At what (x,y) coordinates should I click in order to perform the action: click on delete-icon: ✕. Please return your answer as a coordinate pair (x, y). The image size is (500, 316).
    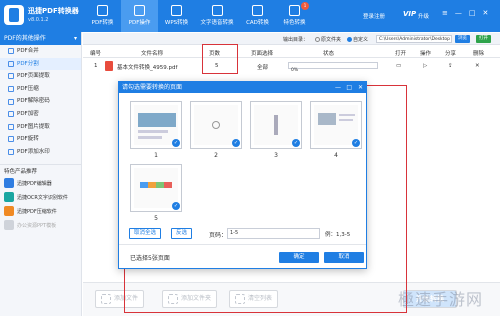
    Looking at the image, I should click on (477, 66).